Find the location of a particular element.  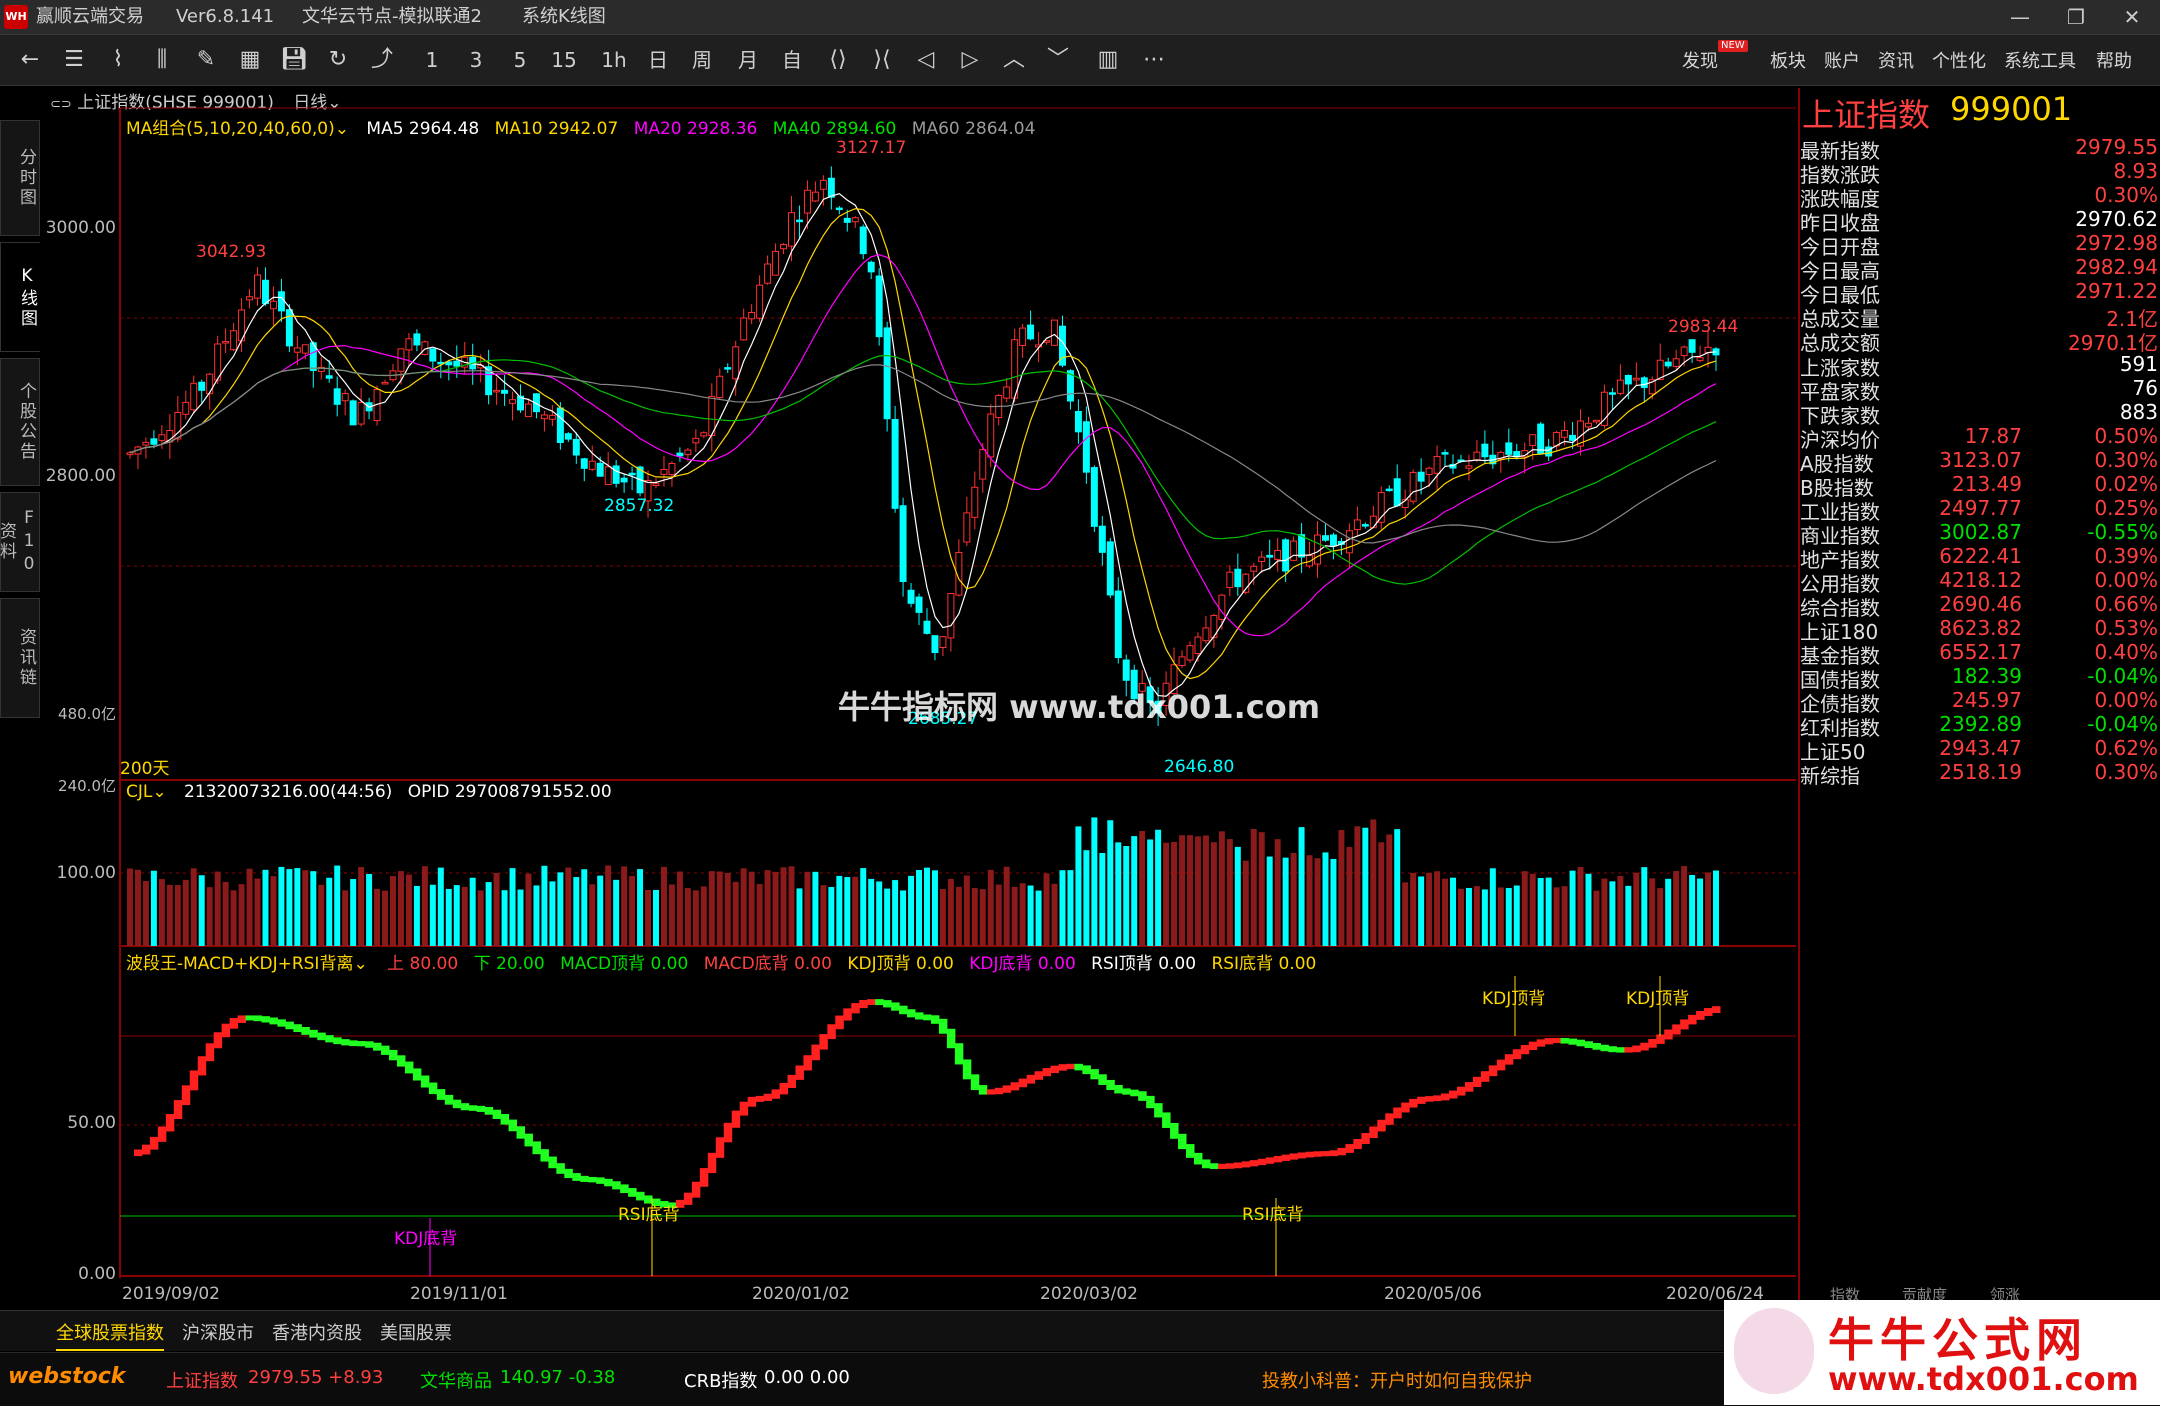

timeshare-icon: ⌇ is located at coordinates (118, 60).